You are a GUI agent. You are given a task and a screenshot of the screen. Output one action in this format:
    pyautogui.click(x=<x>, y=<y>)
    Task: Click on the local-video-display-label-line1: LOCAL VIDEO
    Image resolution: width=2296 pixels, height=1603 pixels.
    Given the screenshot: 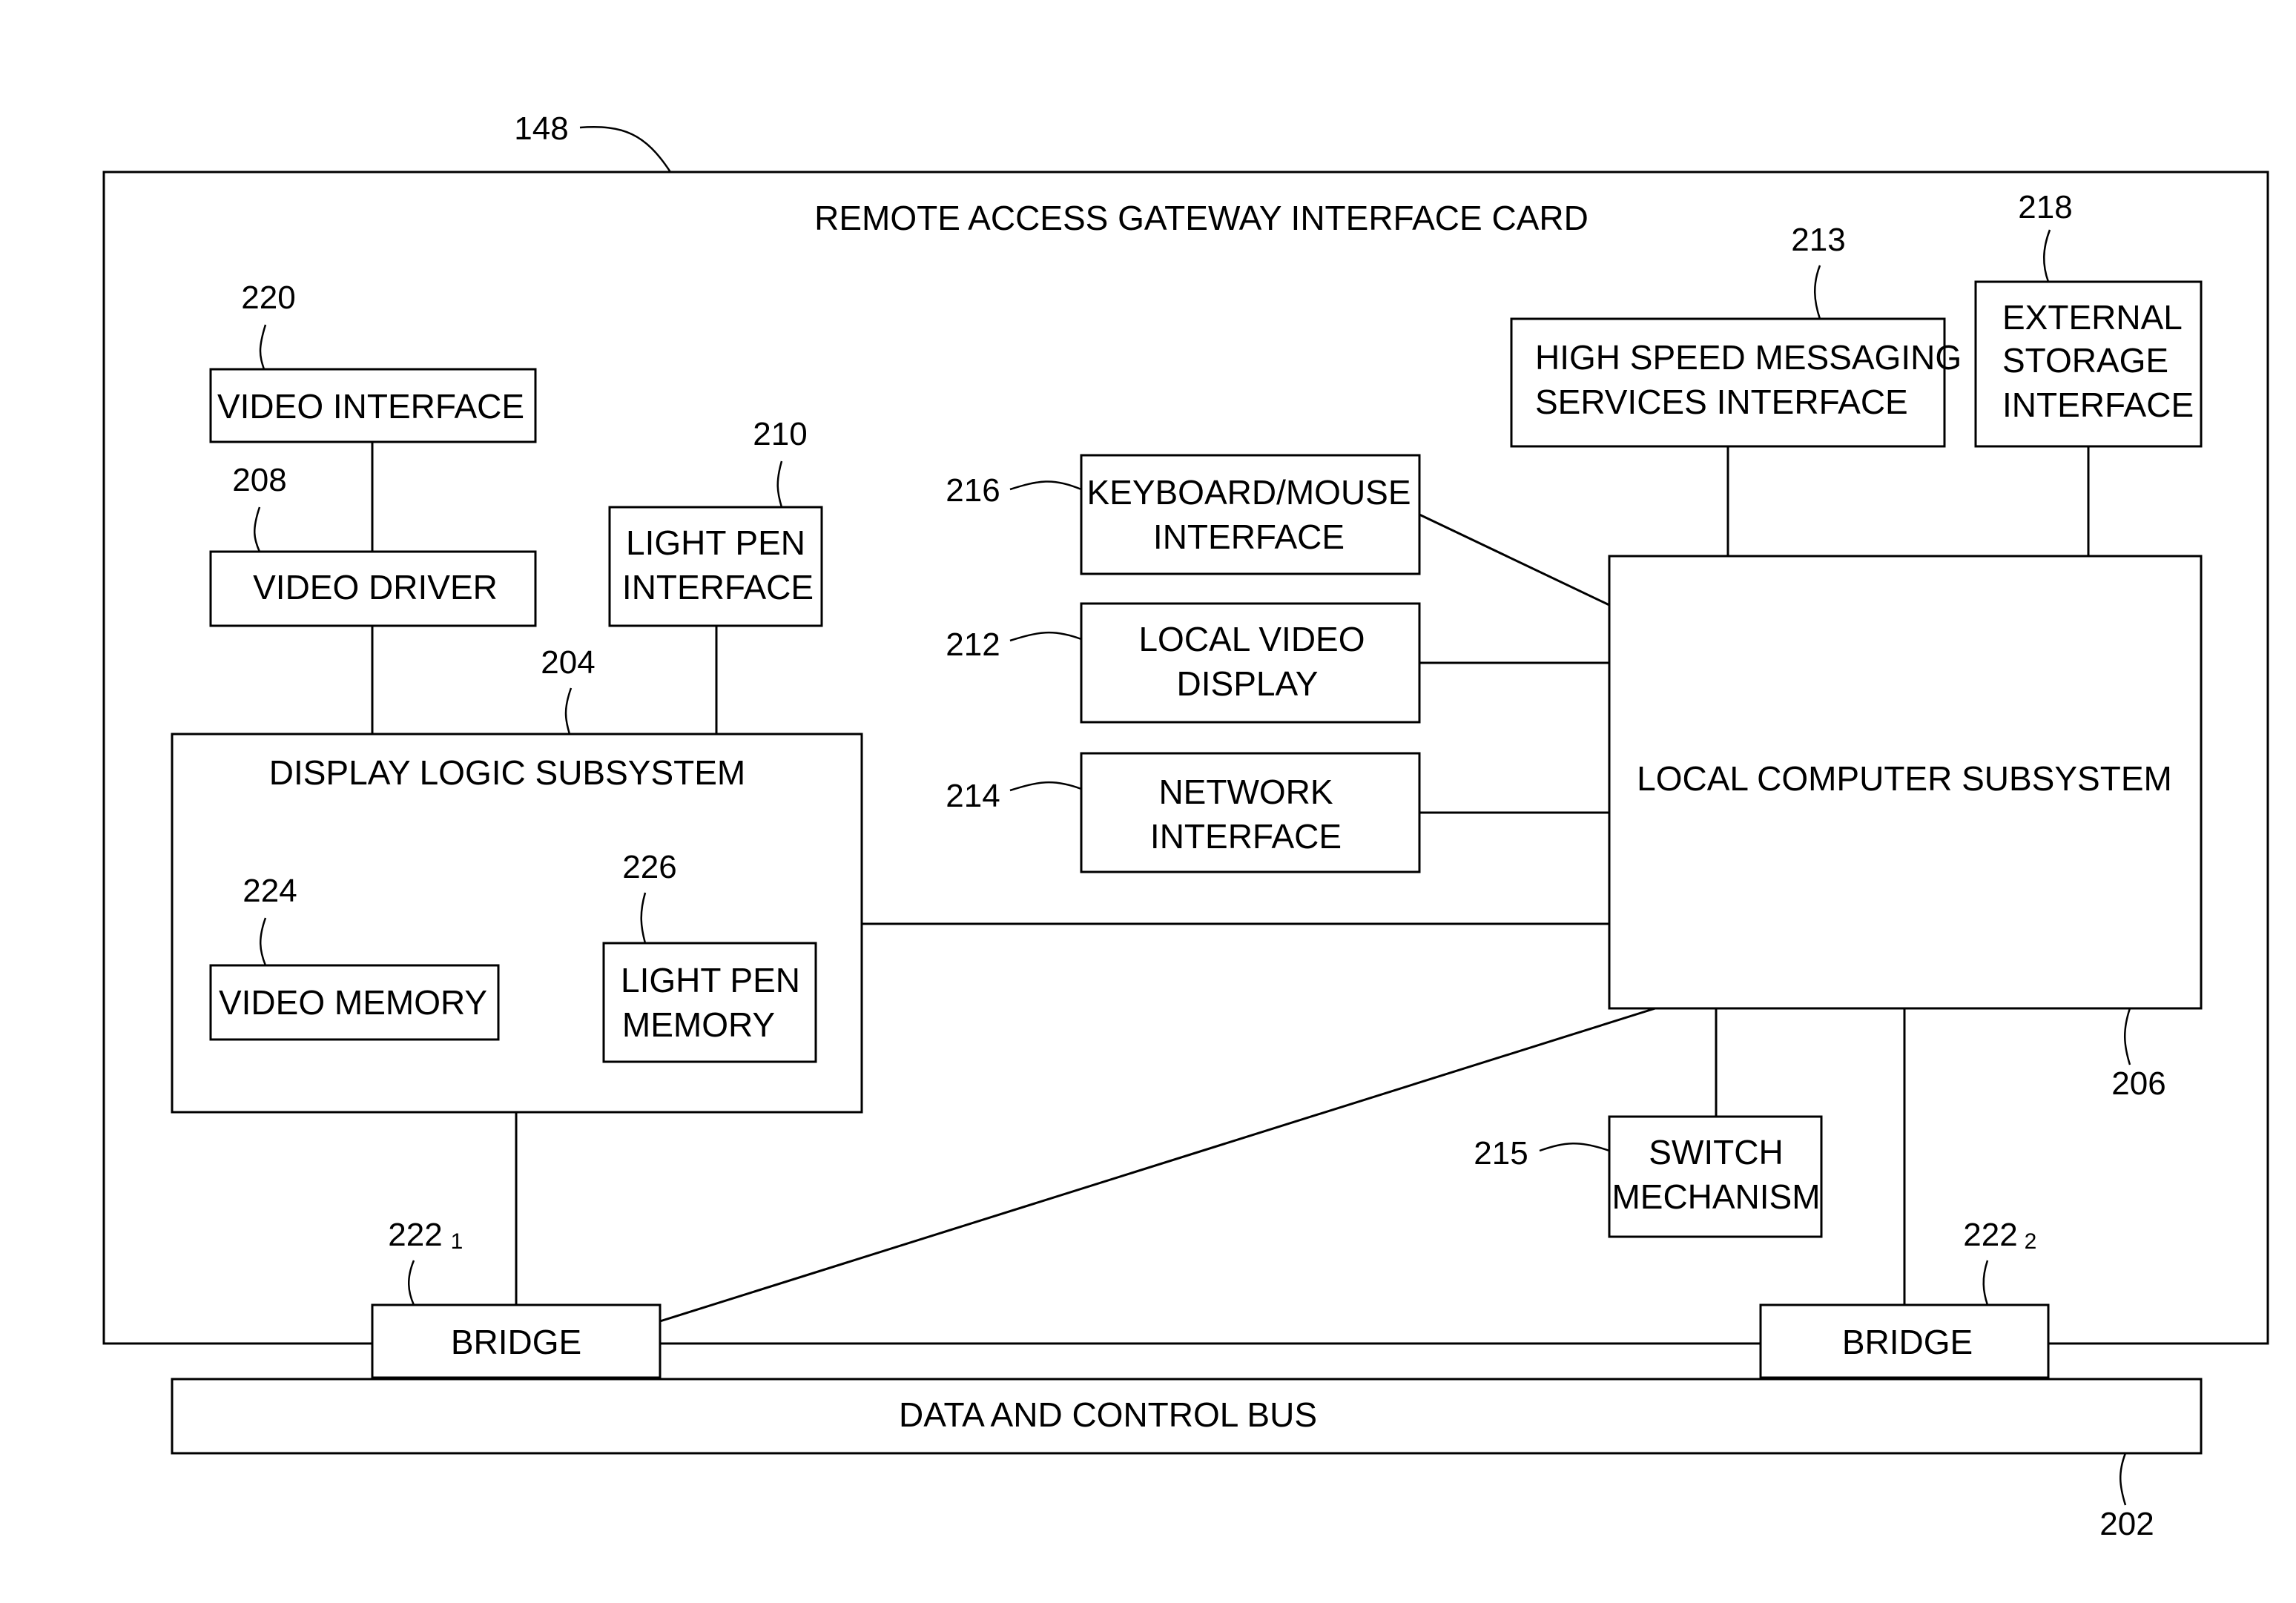 What is the action you would take?
    pyautogui.click(x=1251, y=639)
    